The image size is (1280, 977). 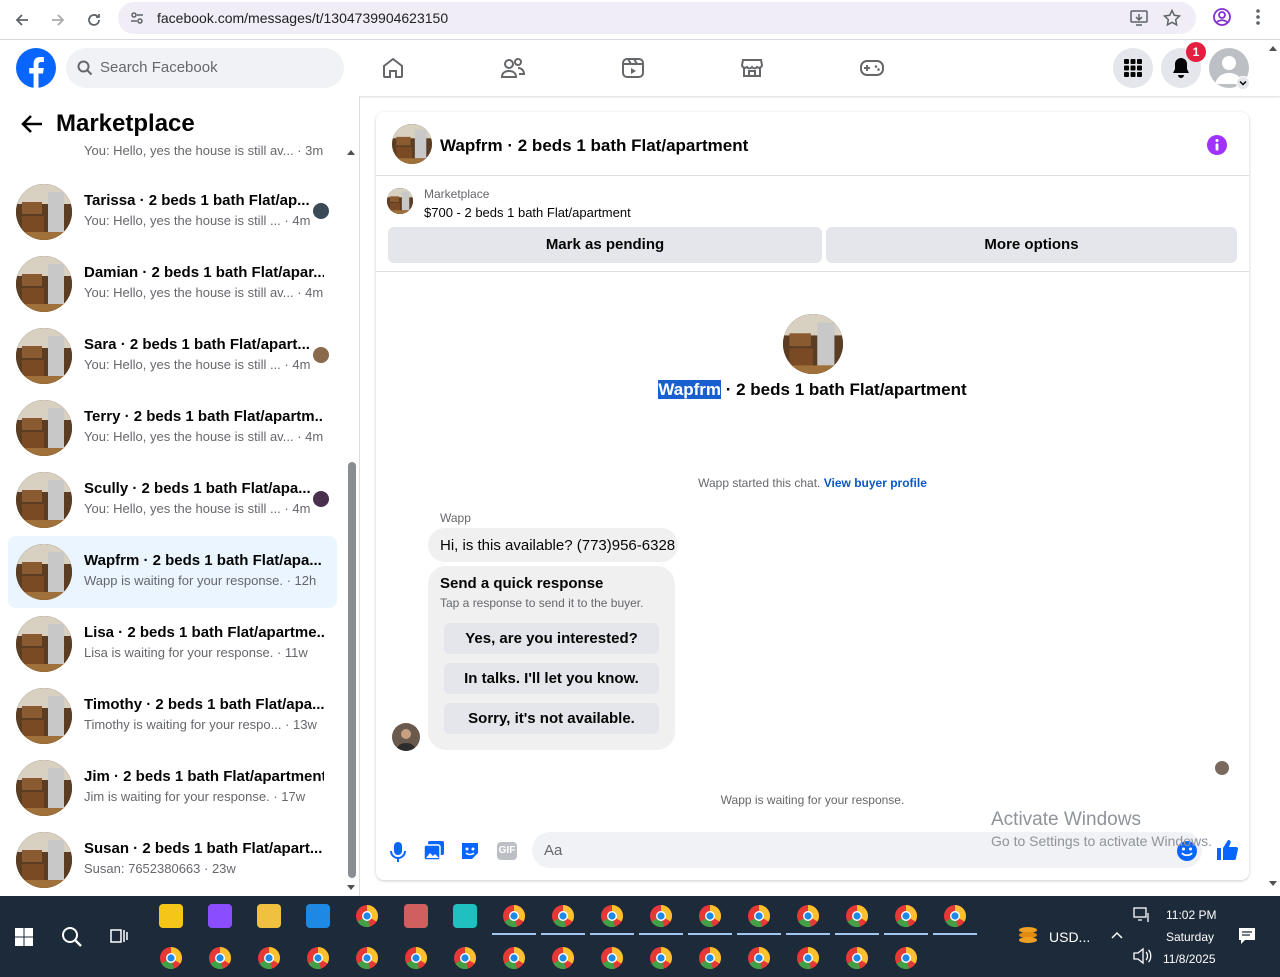 I want to click on chat-listing-thumbnail, so click(x=412, y=144).